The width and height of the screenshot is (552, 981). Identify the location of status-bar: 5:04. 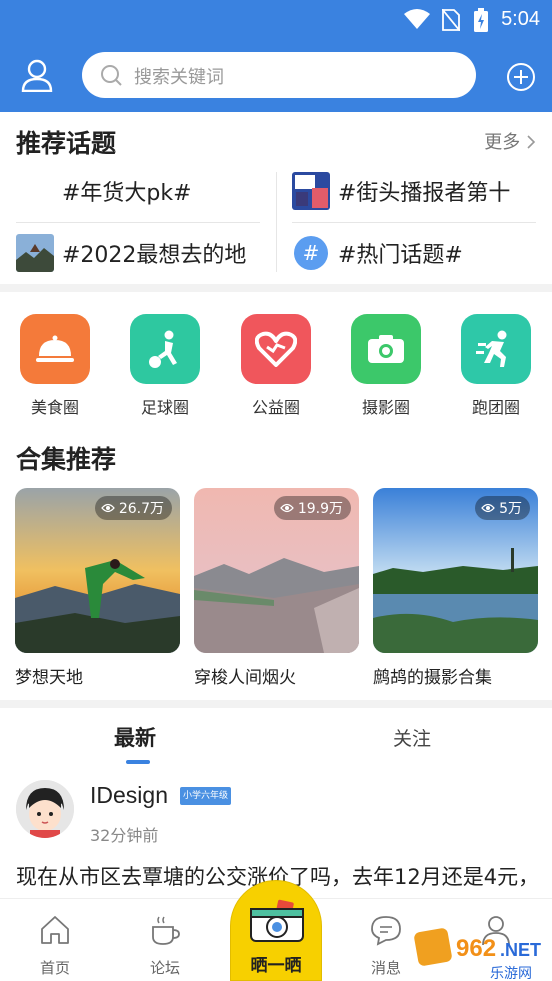
(276, 20).